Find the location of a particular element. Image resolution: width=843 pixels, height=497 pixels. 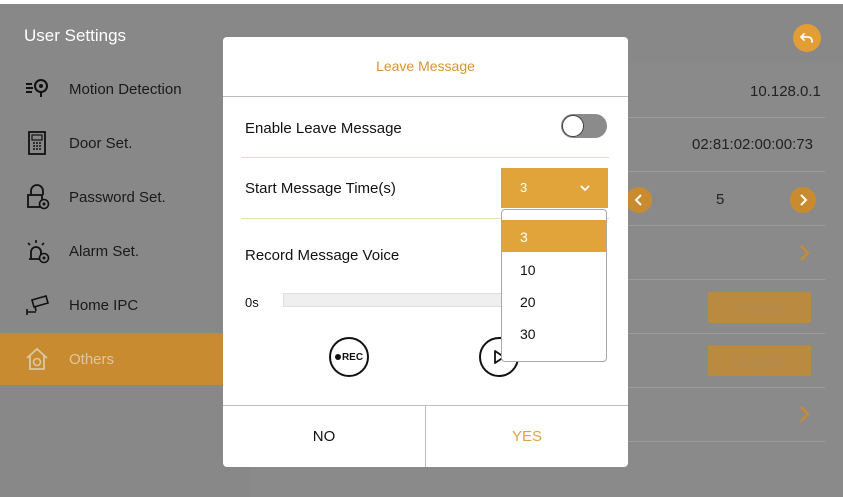

dropdown-option: 10 is located at coordinates (554, 269).